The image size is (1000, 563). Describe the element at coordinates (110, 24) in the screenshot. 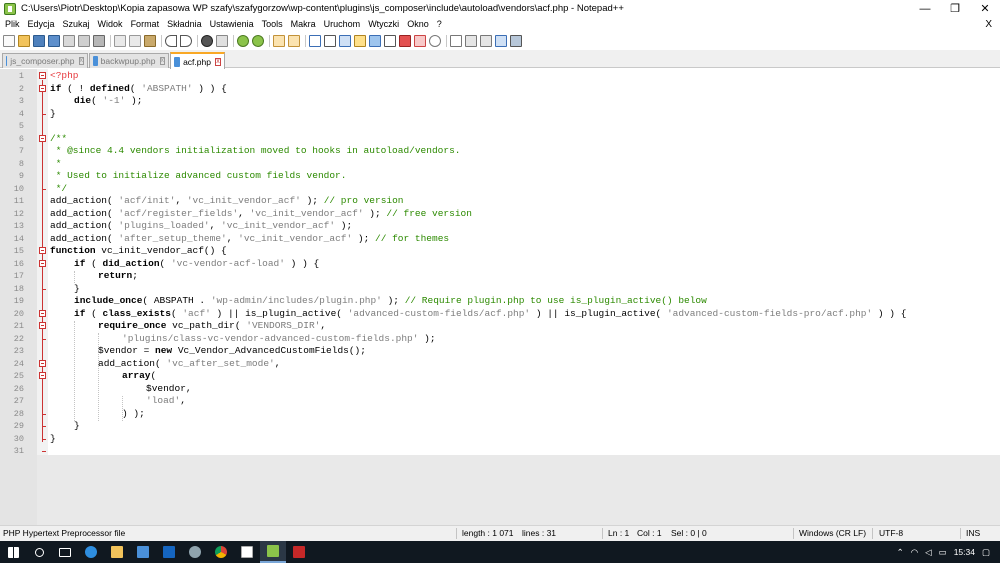

I see `menu-widok: Widok` at that location.